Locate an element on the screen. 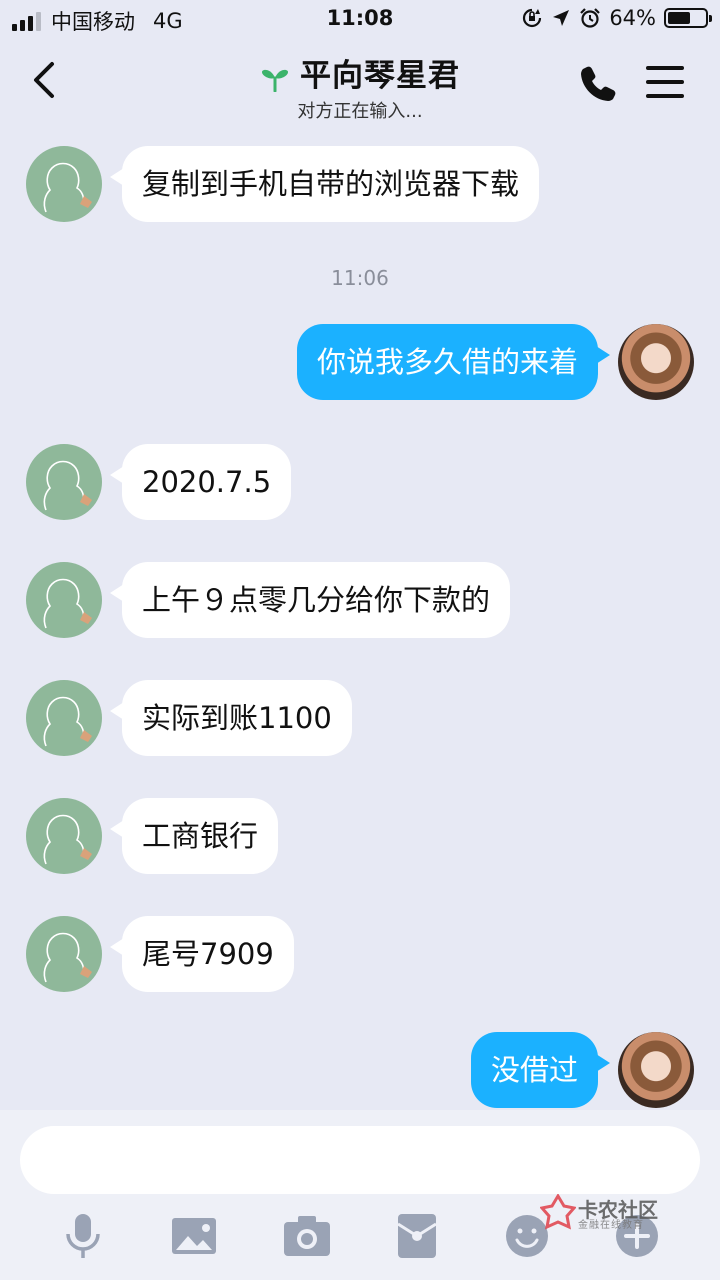  message-input is located at coordinates (360, 1160).